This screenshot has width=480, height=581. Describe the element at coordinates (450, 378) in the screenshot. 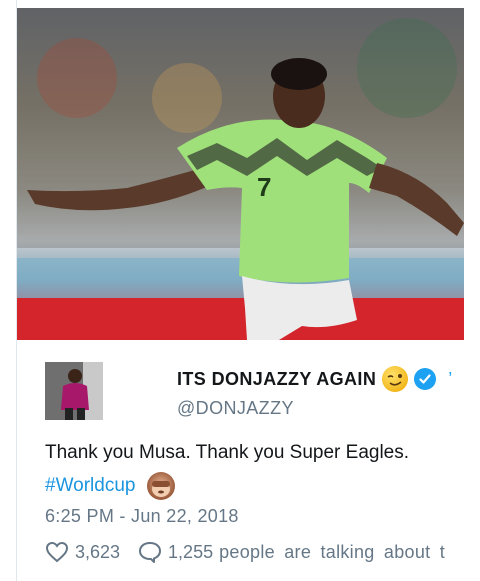

I see `truncated-header-mark: ’` at that location.